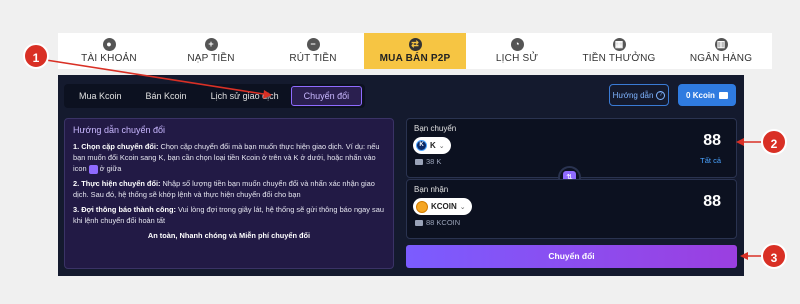 This screenshot has height=304, width=800. Describe the element at coordinates (774, 142) in the screenshot. I see `annotation-badge-2: 2` at that location.